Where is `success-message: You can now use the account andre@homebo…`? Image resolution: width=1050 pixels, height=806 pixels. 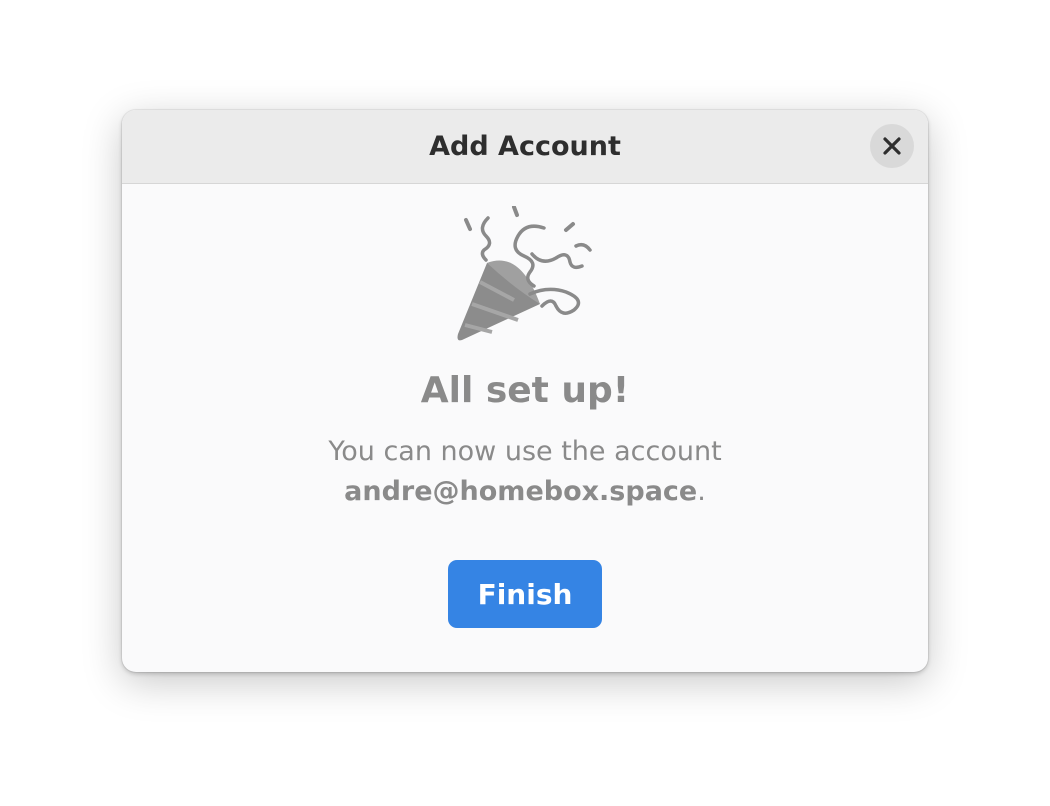 success-message: You can now use the account andre@homebo… is located at coordinates (525, 472).